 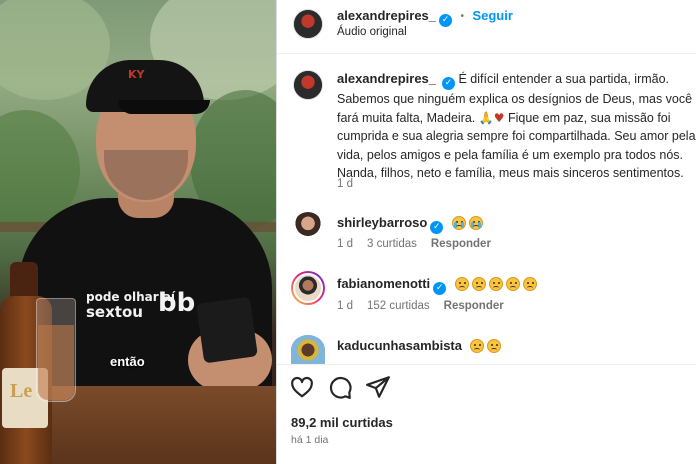 I want to click on commenter-username: shirleybarroso, so click(x=382, y=222).